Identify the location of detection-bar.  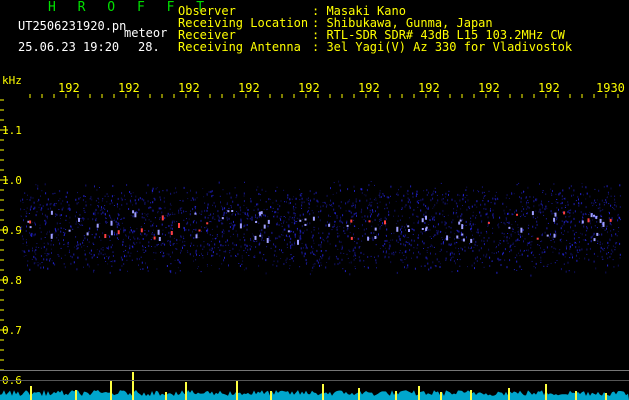
(323, 392).